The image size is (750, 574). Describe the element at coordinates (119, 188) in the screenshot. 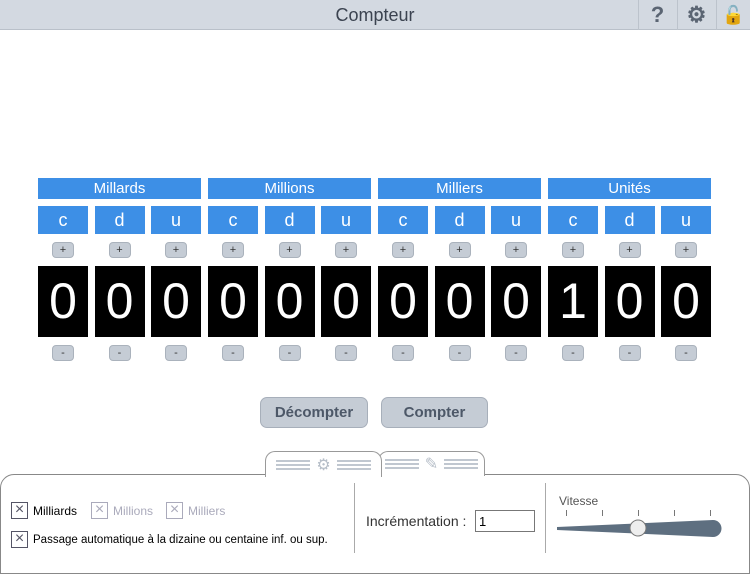

I see `group-header: Millards` at that location.